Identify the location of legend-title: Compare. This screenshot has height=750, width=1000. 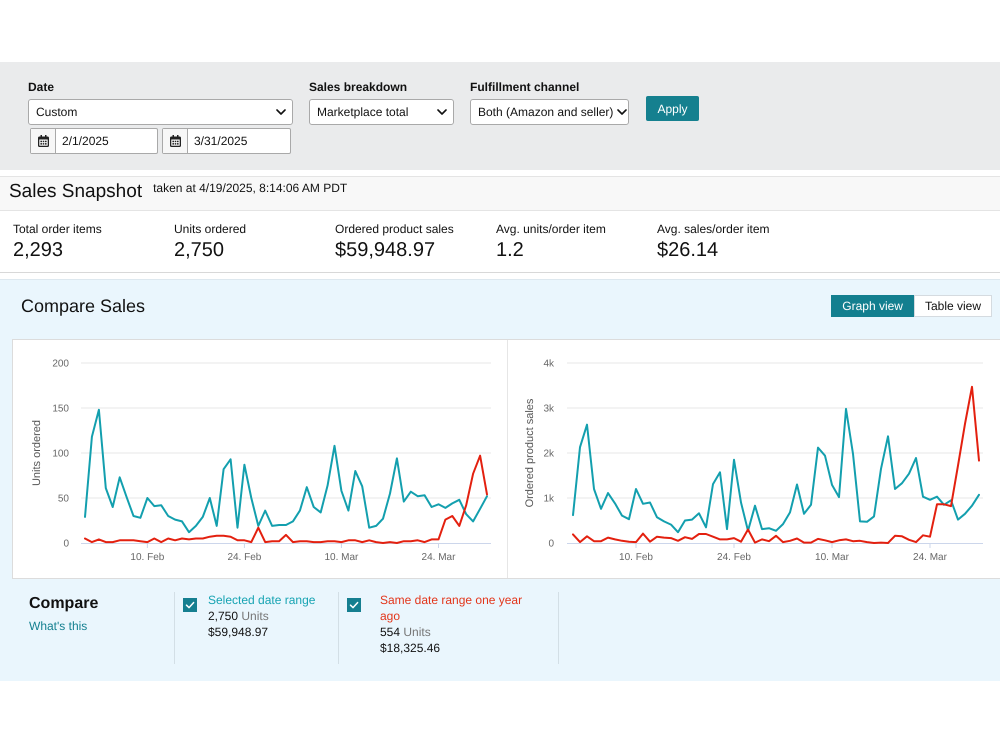
(64, 604).